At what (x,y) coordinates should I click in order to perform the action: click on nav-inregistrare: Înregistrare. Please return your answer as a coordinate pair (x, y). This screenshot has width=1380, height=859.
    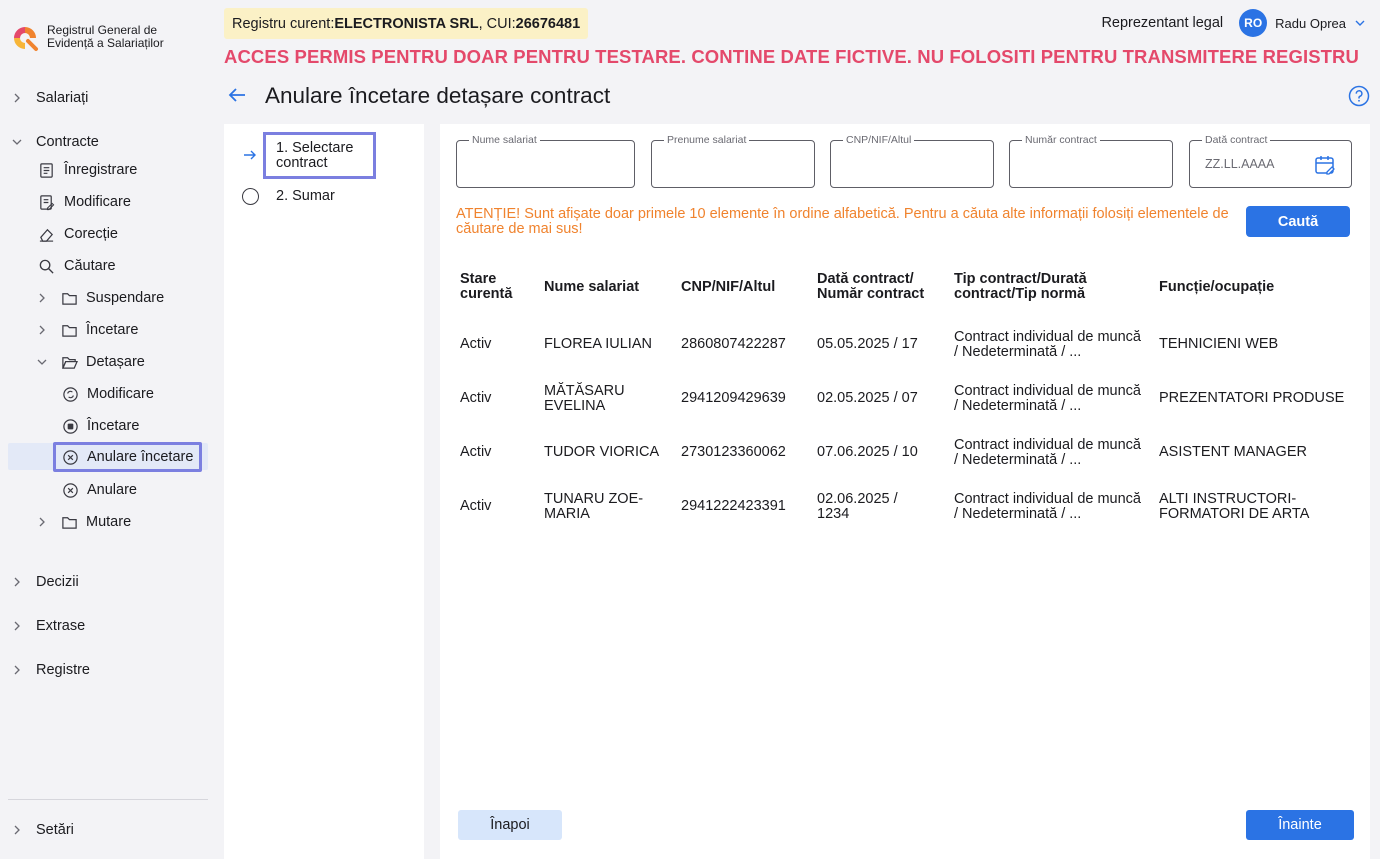
    Looking at the image, I should click on (87, 170).